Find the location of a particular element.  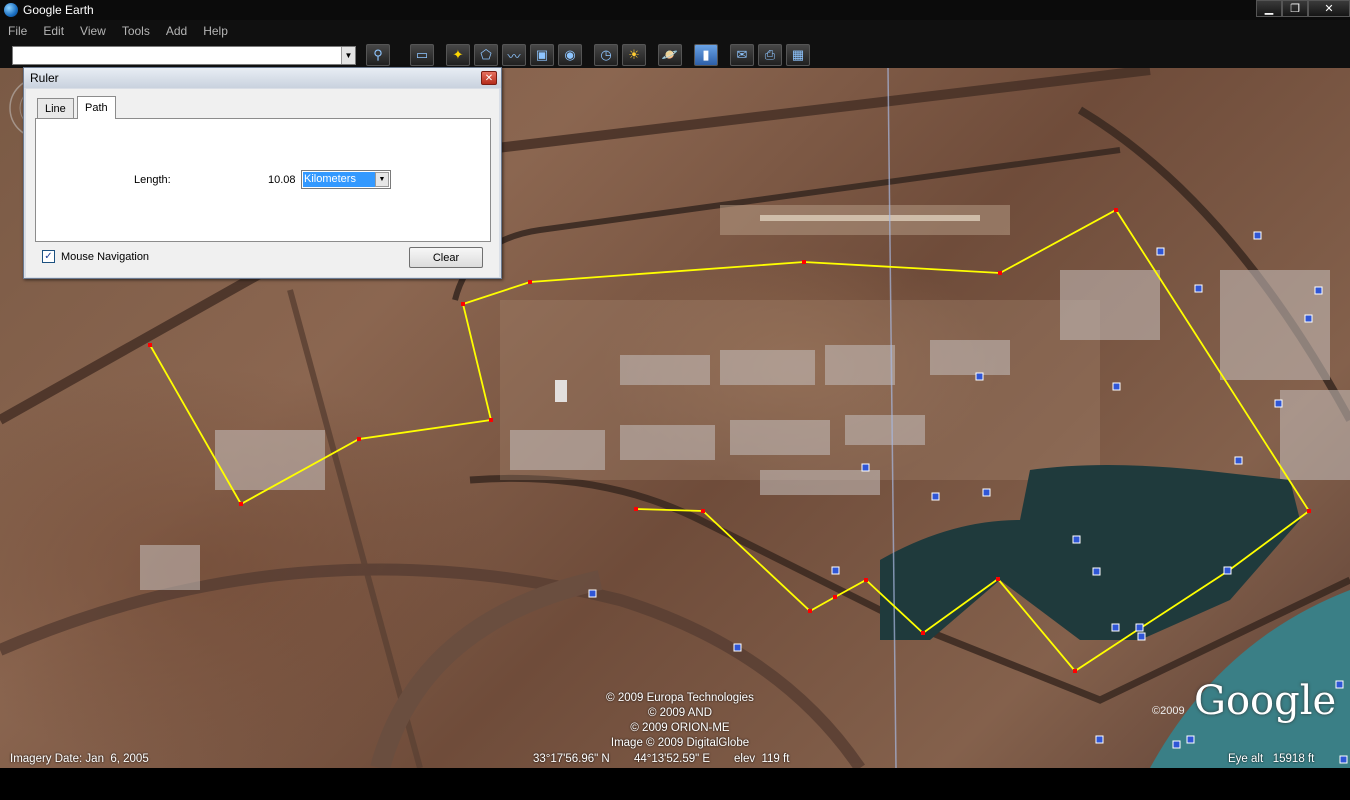

chevron-down-icon: ▼ is located at coordinates (382, 179).